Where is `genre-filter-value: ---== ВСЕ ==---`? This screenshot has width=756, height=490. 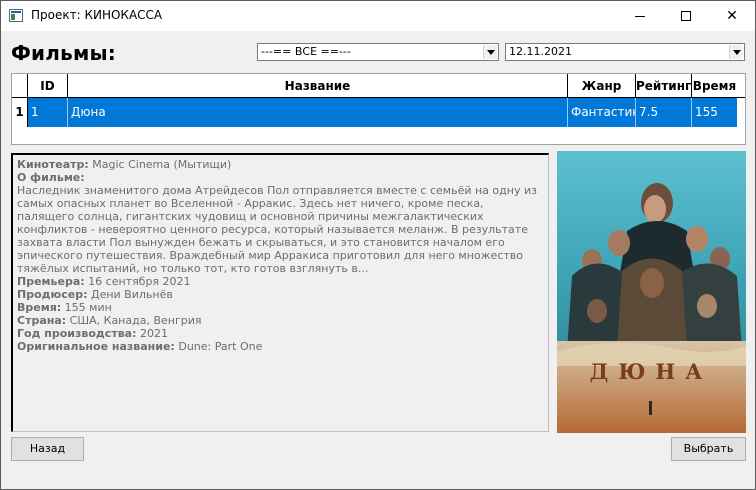 genre-filter-value: ---== ВСЕ ==--- is located at coordinates (306, 51).